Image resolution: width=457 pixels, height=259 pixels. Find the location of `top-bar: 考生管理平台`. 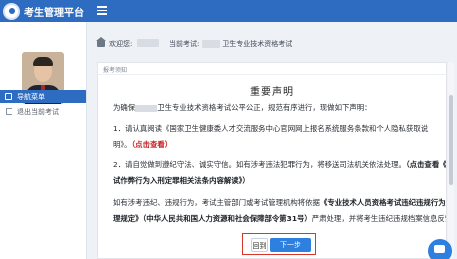

top-bar: 考生管理平台 is located at coordinates (228, 11).